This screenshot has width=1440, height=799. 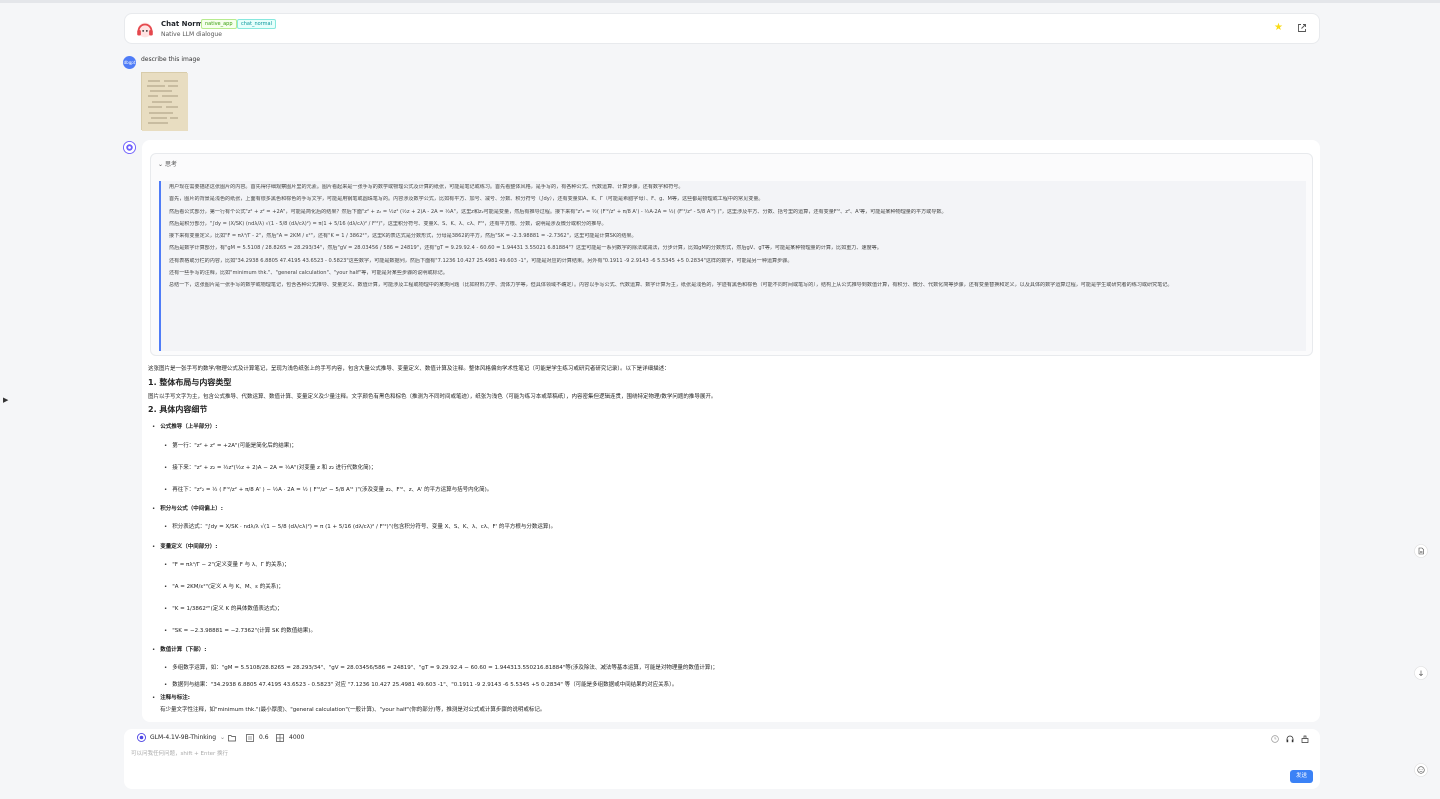 What do you see at coordinates (1301, 776) in the screenshot?
I see `send-button: 发送` at bounding box center [1301, 776].